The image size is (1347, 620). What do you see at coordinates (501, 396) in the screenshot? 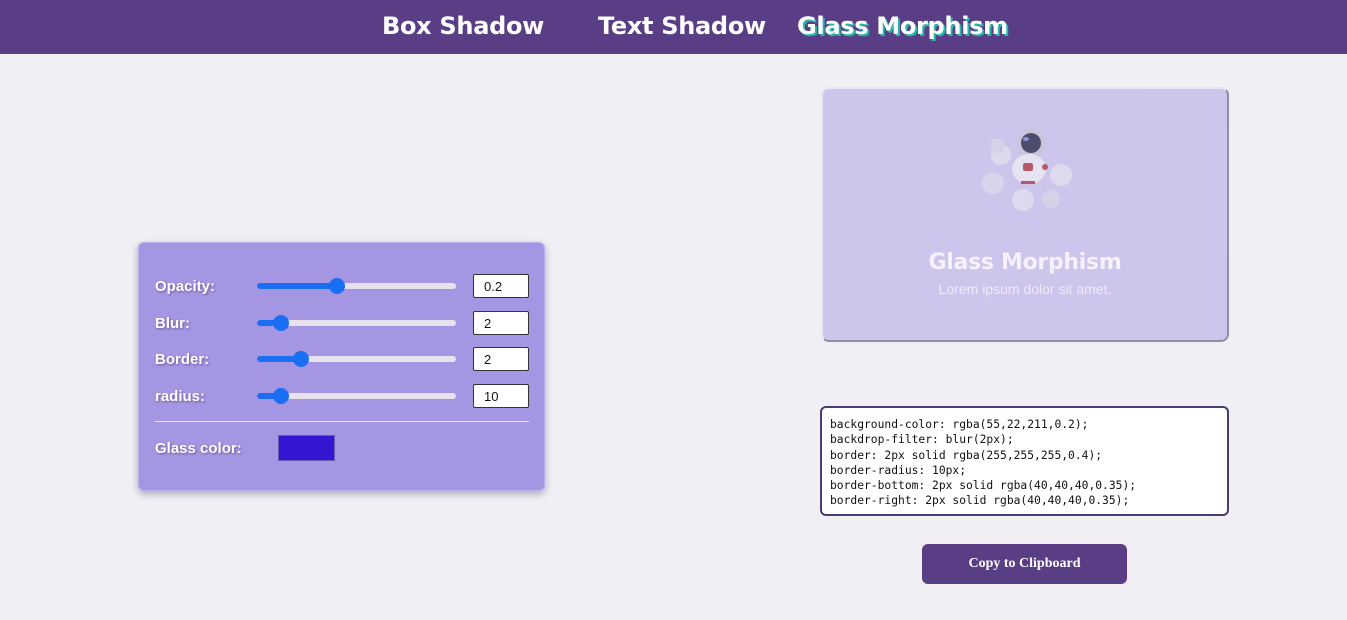
I see `radius-input` at bounding box center [501, 396].